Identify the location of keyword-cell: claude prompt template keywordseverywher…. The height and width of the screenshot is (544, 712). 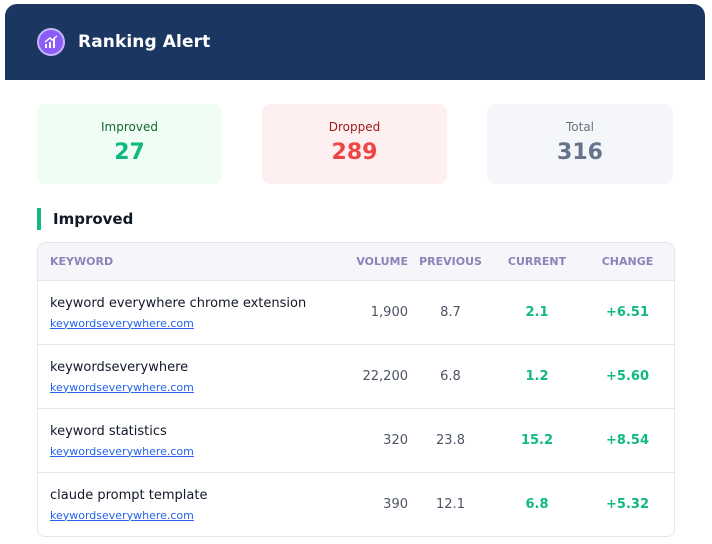
(188, 505).